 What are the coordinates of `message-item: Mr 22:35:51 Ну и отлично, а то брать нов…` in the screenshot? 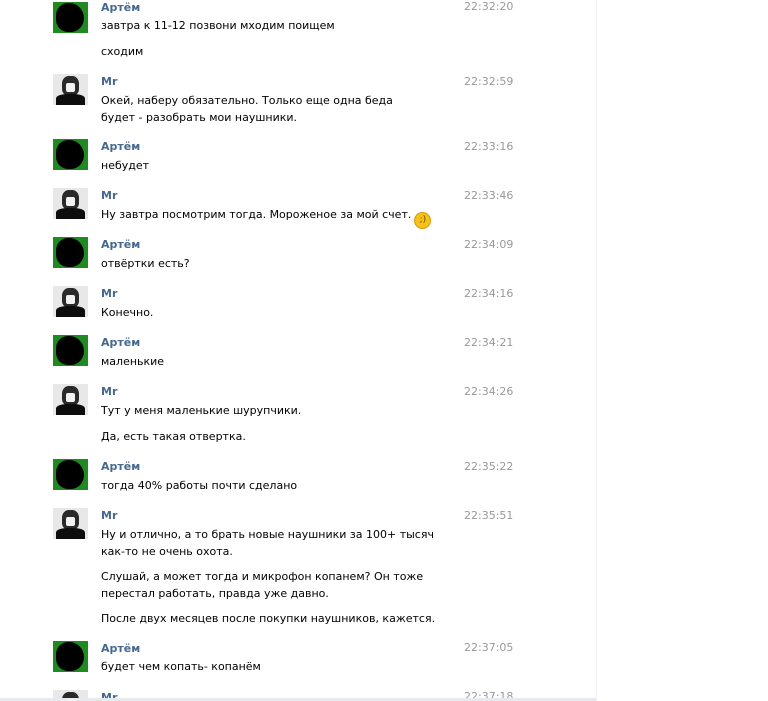 It's located at (298, 569).